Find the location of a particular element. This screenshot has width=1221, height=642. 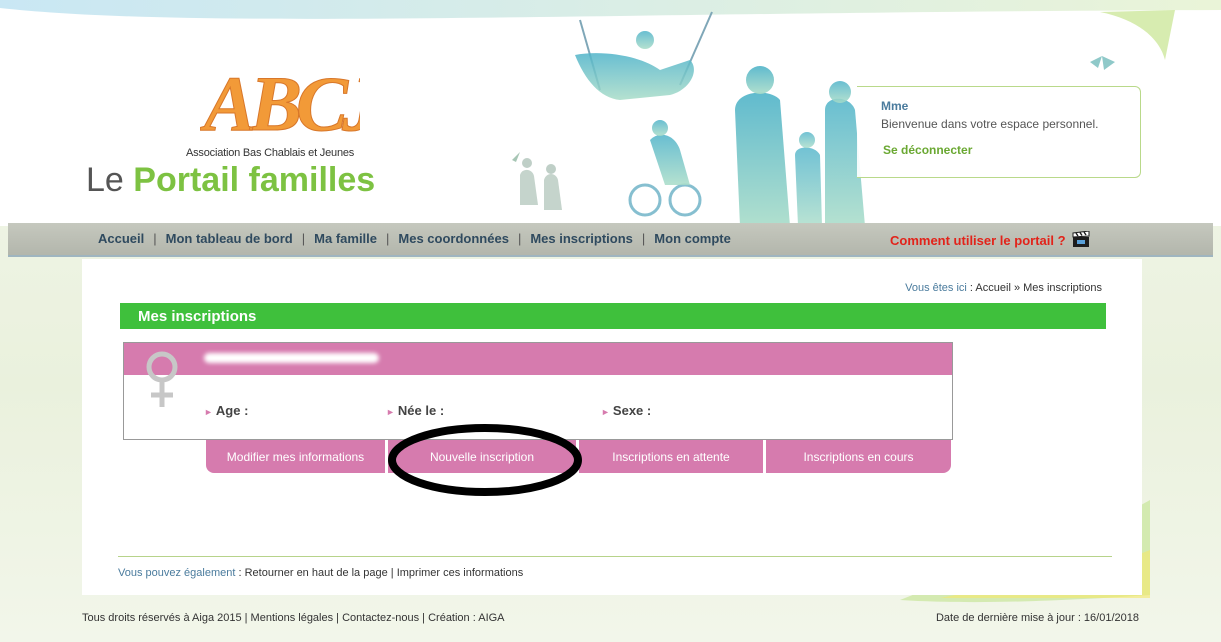

edit-info-button: Modifier mes informations is located at coordinates (295, 456).